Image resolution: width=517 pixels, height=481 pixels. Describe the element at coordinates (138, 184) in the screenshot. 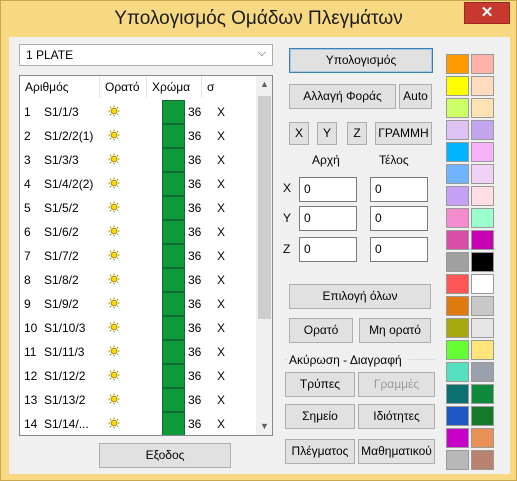

I see `list-item: 4 S1/4/2(2) 36 X` at that location.